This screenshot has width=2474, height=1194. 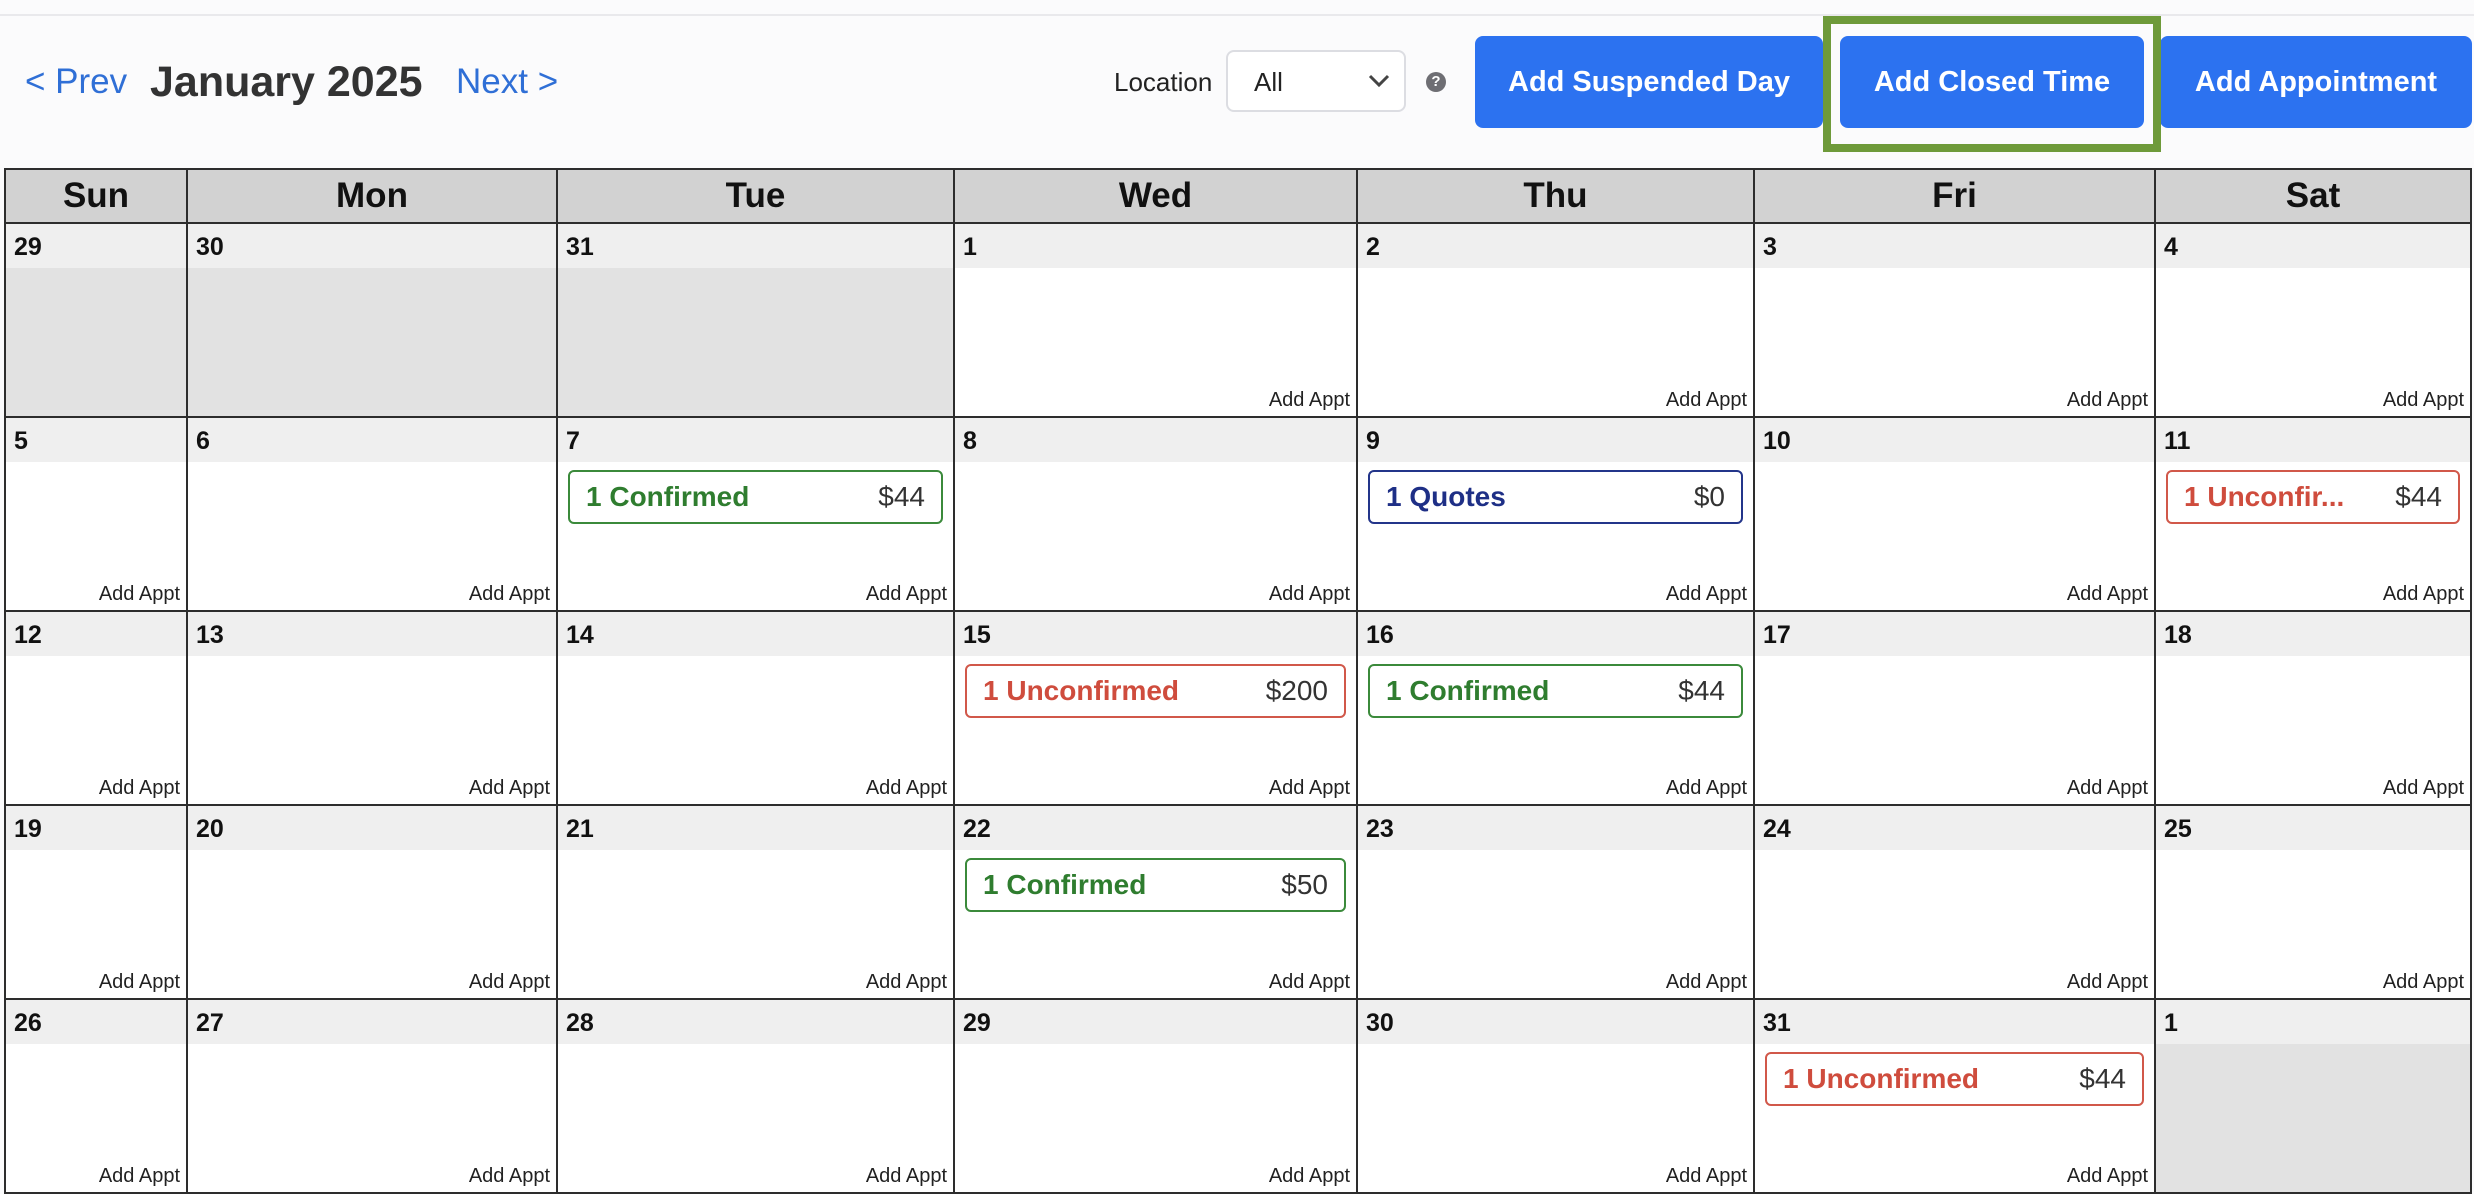 What do you see at coordinates (96, 902) in the screenshot?
I see `day-cell: 19 Add Appt` at bounding box center [96, 902].